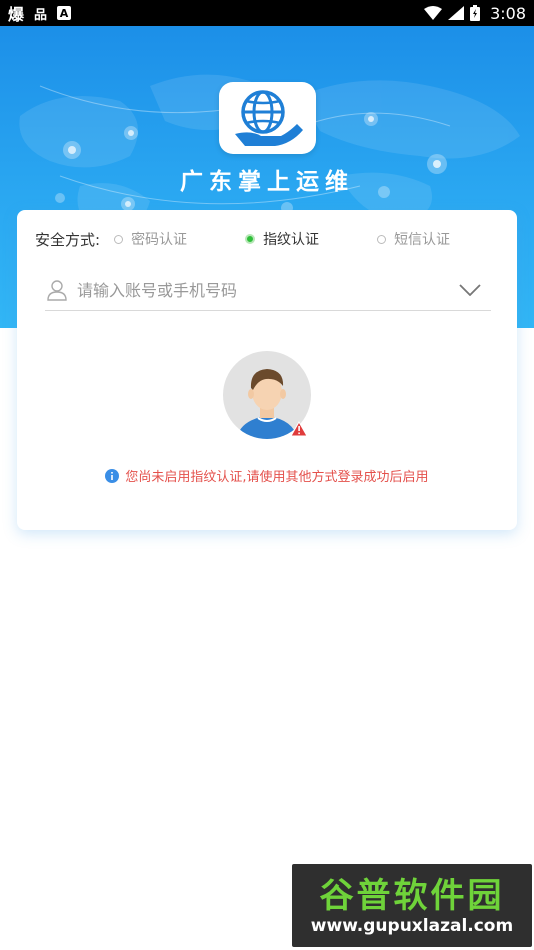 The height and width of the screenshot is (950, 534). What do you see at coordinates (68, 239) in the screenshot?
I see `security-method-label: 安全方式:` at bounding box center [68, 239].